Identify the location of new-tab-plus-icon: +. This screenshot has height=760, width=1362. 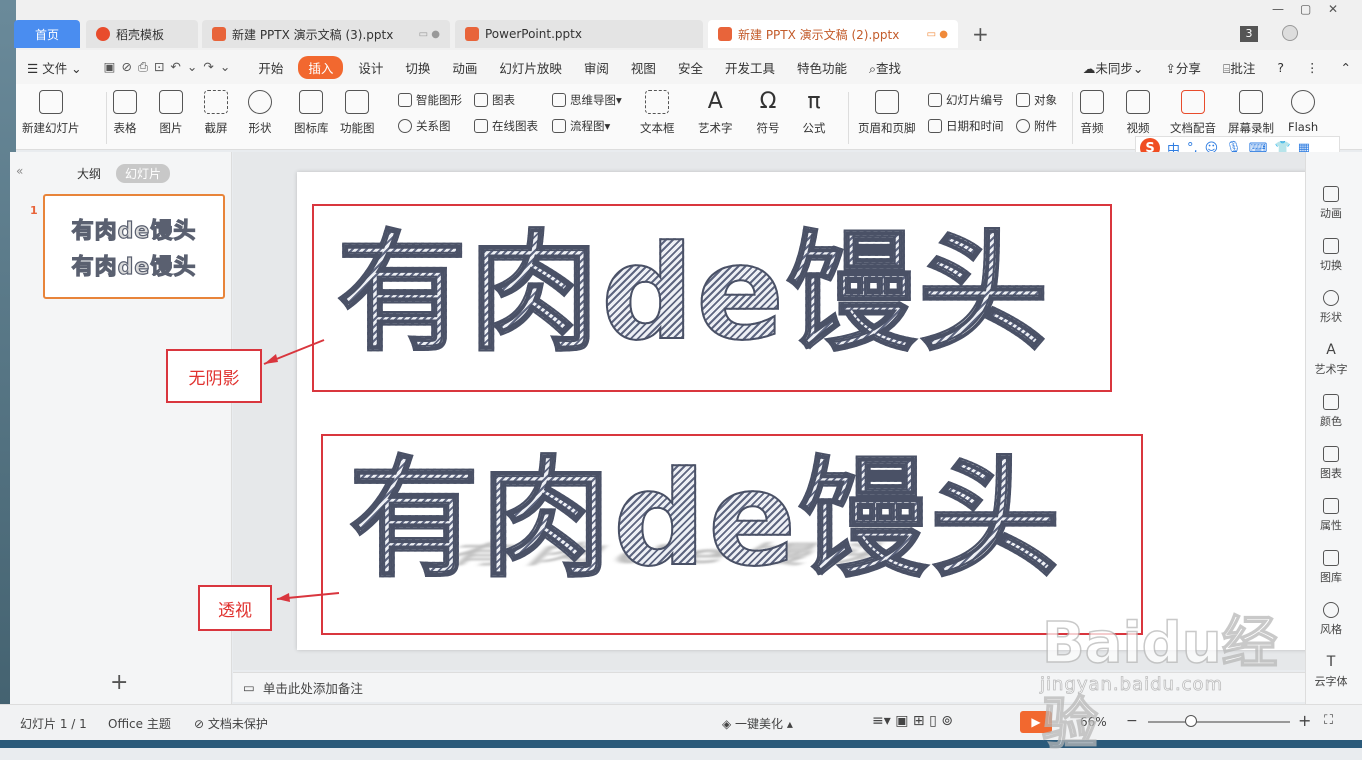
(980, 34).